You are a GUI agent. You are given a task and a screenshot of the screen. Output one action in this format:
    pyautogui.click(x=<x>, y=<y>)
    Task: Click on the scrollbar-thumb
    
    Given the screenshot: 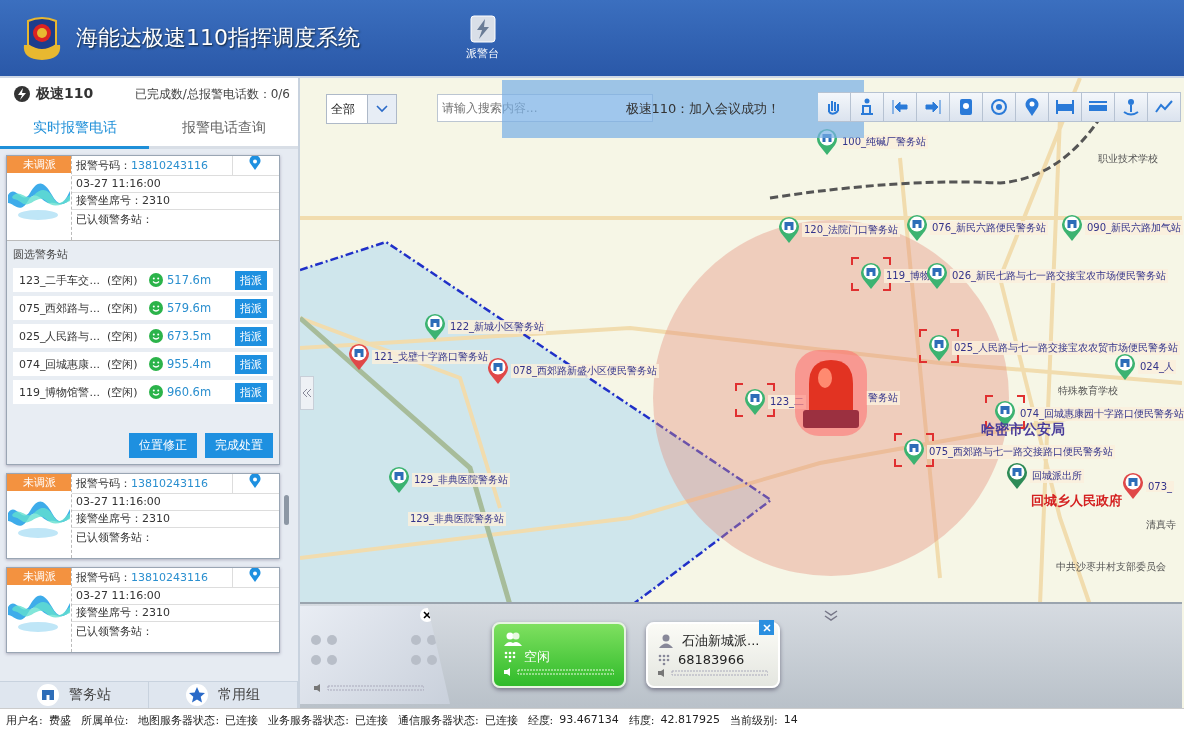 What is the action you would take?
    pyautogui.click(x=286, y=510)
    